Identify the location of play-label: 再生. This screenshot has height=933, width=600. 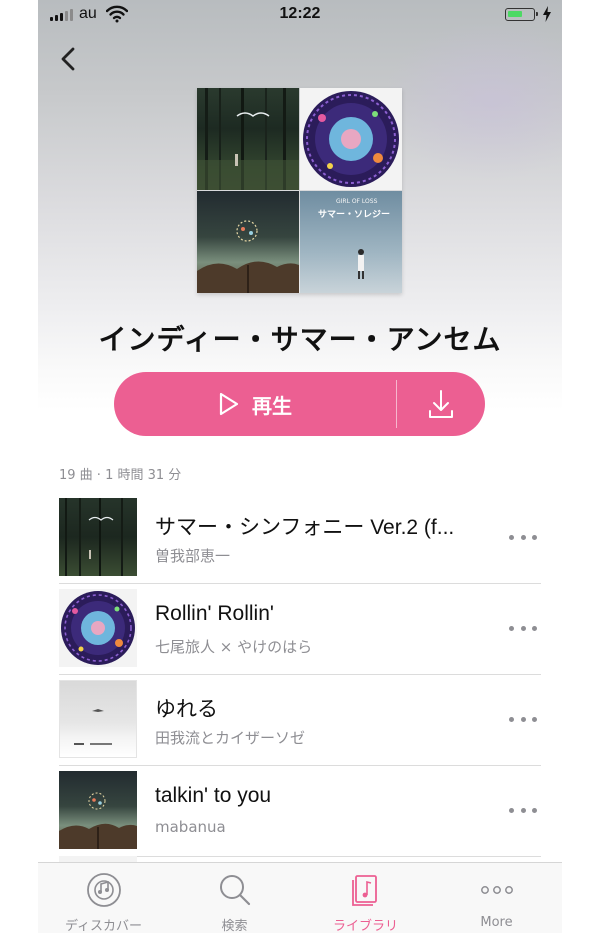
(272, 405).